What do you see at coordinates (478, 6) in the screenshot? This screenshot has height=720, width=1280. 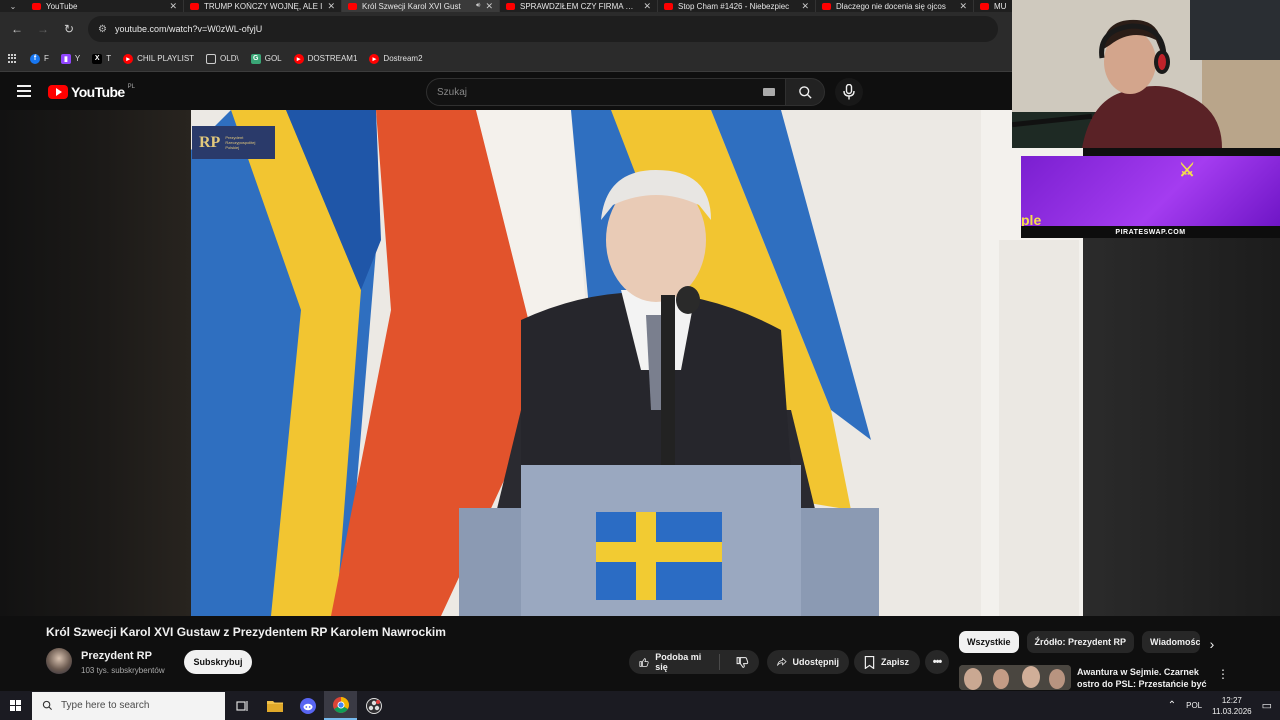 I see `speaker-icon: 🔊︎` at bounding box center [478, 6].